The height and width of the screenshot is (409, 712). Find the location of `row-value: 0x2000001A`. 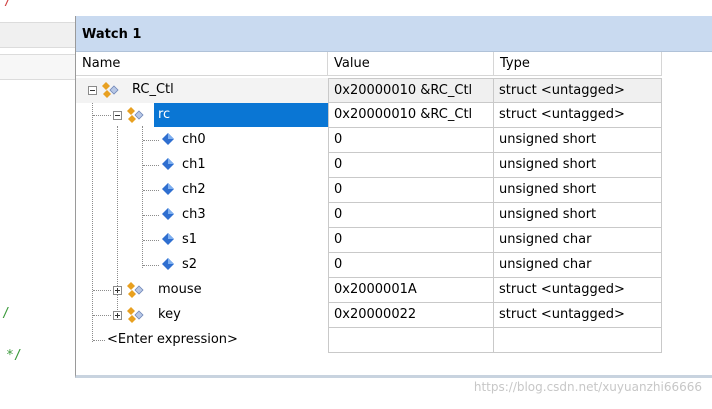

row-value: 0x2000001A is located at coordinates (411, 290).